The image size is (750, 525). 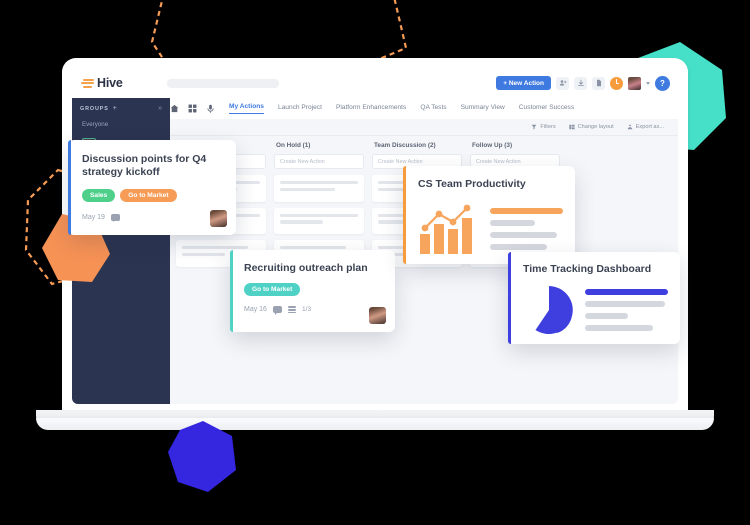 I want to click on home-icon, so click(x=174, y=109).